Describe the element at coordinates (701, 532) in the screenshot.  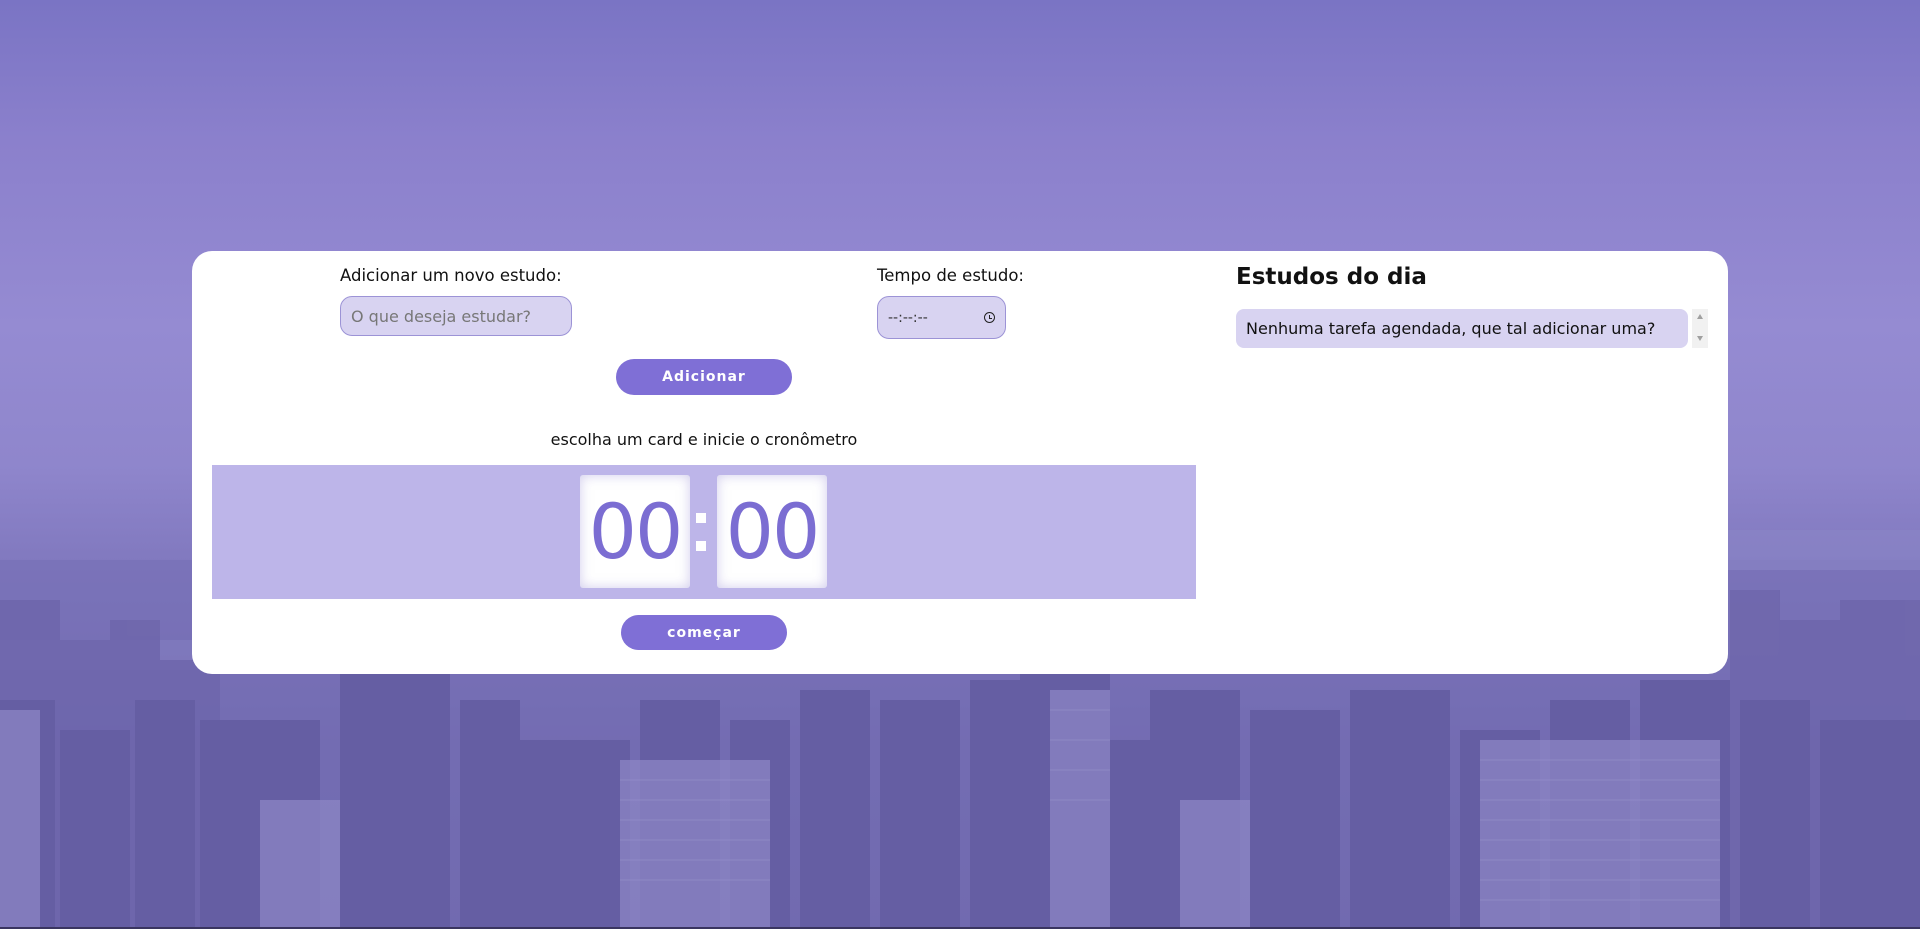
I see `timer-colon` at that location.